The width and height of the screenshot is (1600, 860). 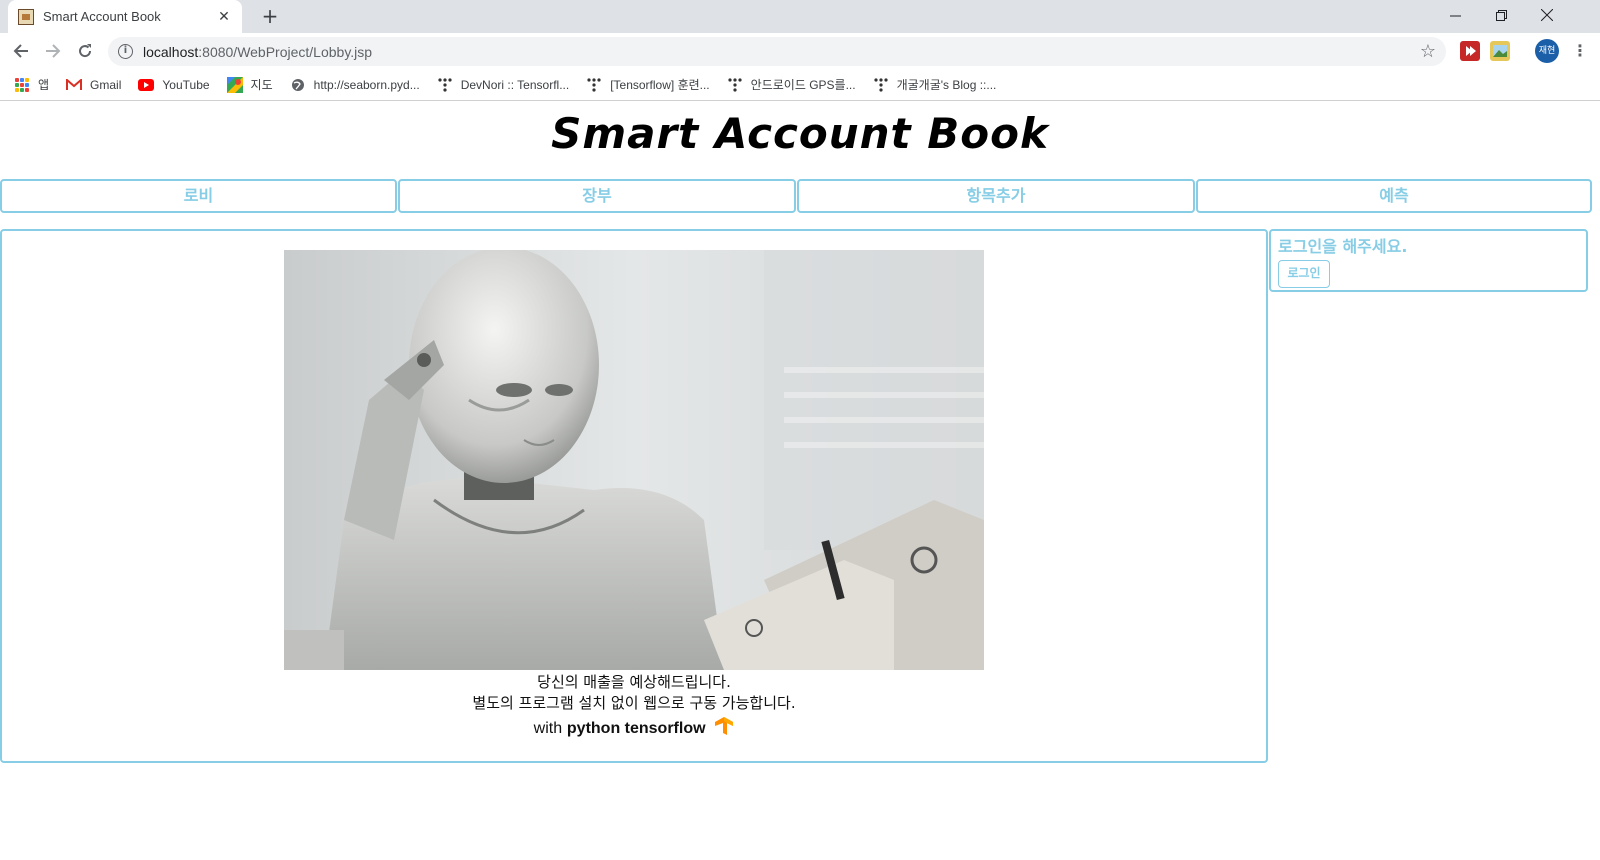 I want to click on restore-icon, so click(x=1501, y=15).